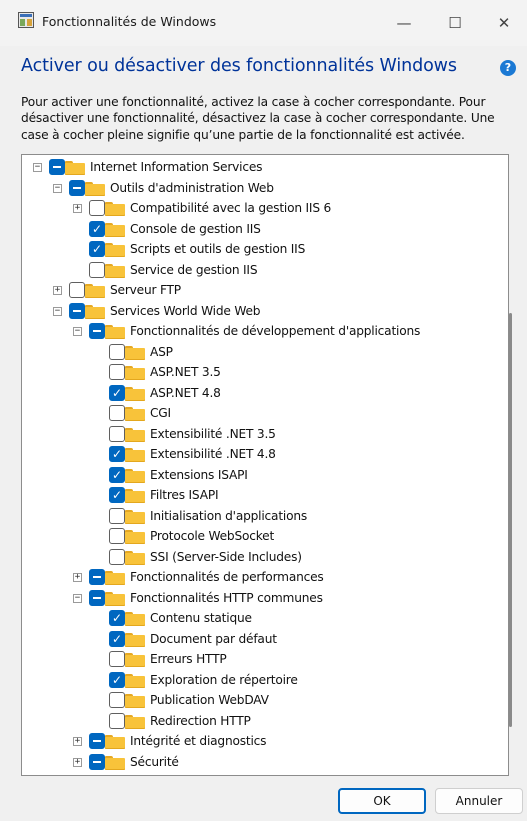  What do you see at coordinates (504, 23) in the screenshot?
I see `close-button: ✕` at bounding box center [504, 23].